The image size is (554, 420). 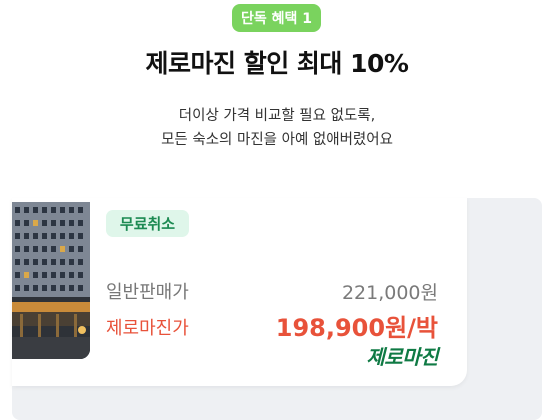 What do you see at coordinates (402, 357) in the screenshot?
I see `zero-margin-brand-logo: 제로마진` at bounding box center [402, 357].